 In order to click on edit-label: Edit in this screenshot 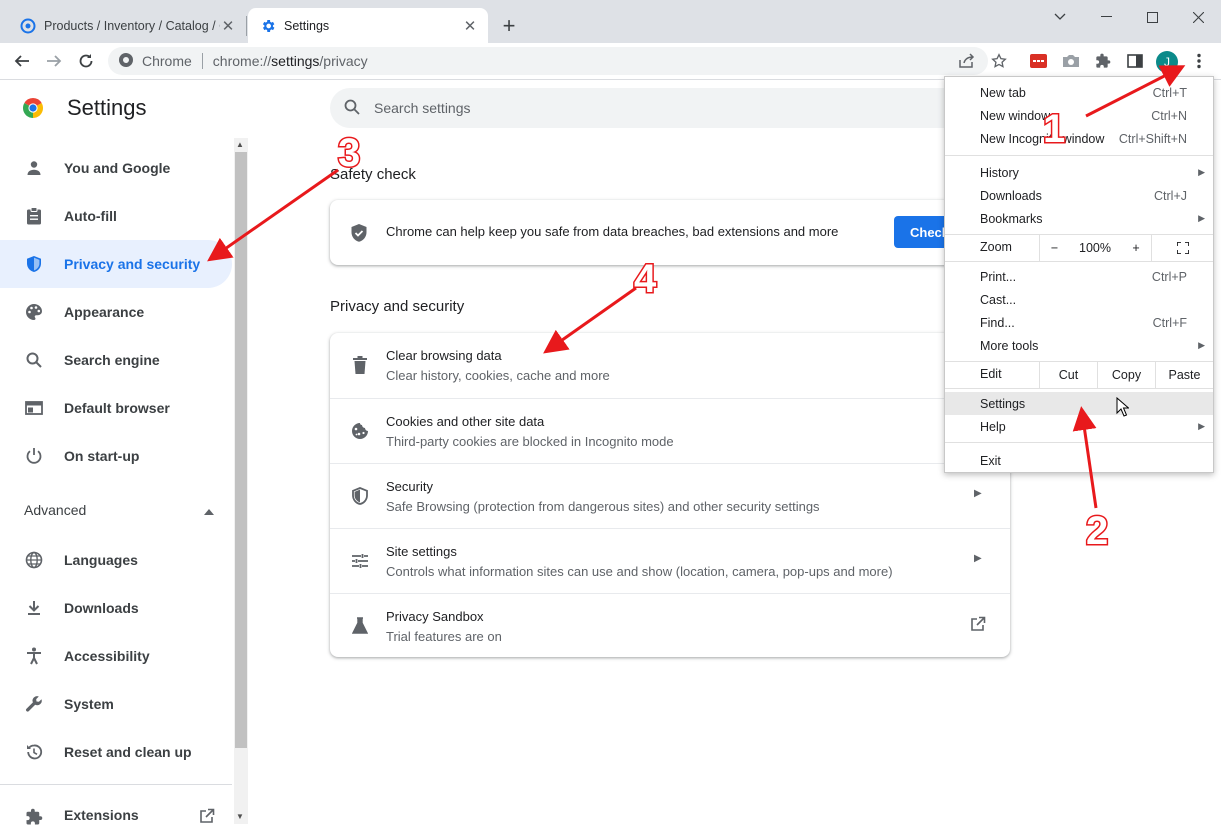, I will do `click(991, 374)`.